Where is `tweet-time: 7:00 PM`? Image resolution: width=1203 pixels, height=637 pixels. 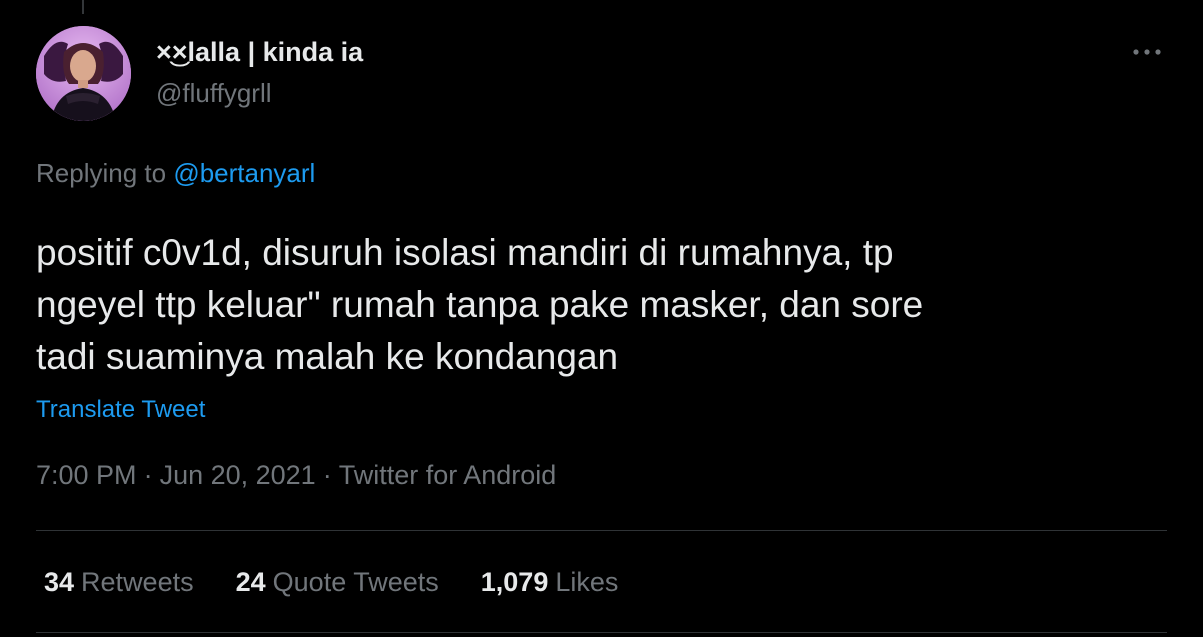
tweet-time: 7:00 PM is located at coordinates (86, 475).